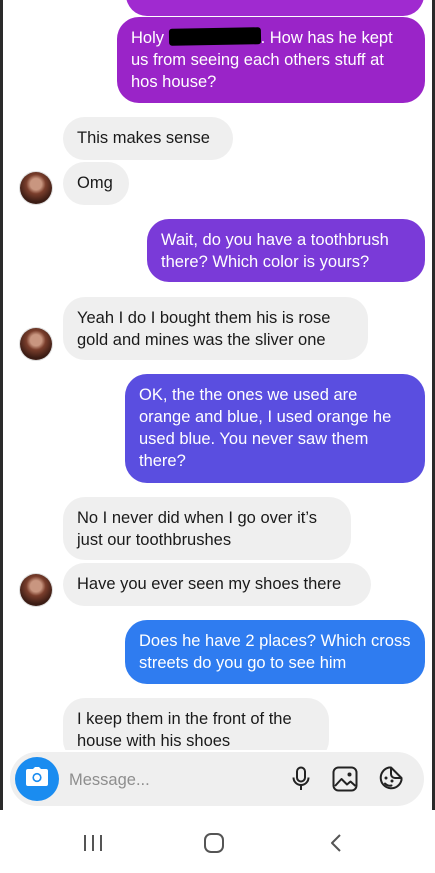 The height and width of the screenshot is (873, 435). I want to click on message-text-start: Holy, so click(150, 38).